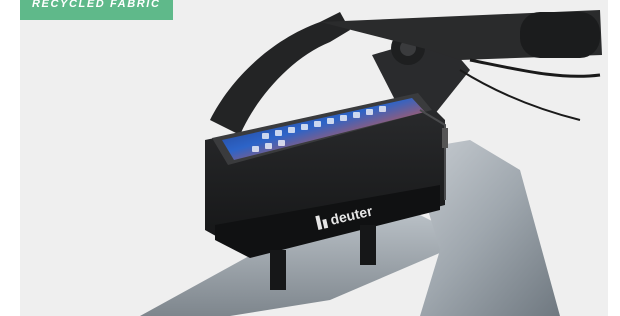 The height and width of the screenshot is (316, 620). I want to click on recycled-fabric-badge: RECYCLED FABRIC, so click(96, 10).